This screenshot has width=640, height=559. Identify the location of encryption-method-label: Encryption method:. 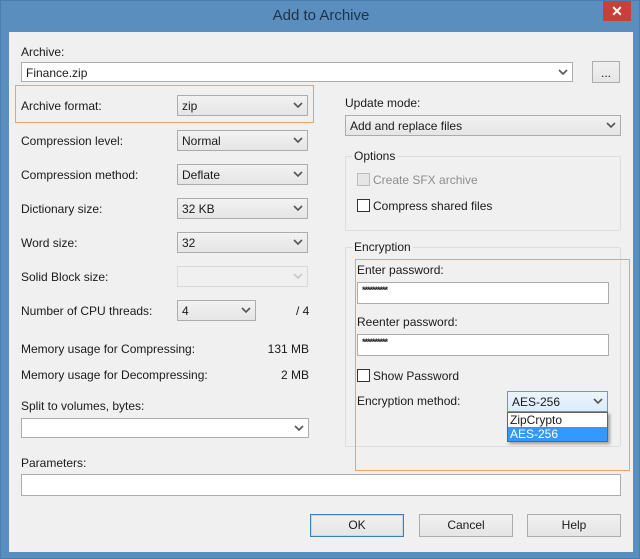
(409, 401).